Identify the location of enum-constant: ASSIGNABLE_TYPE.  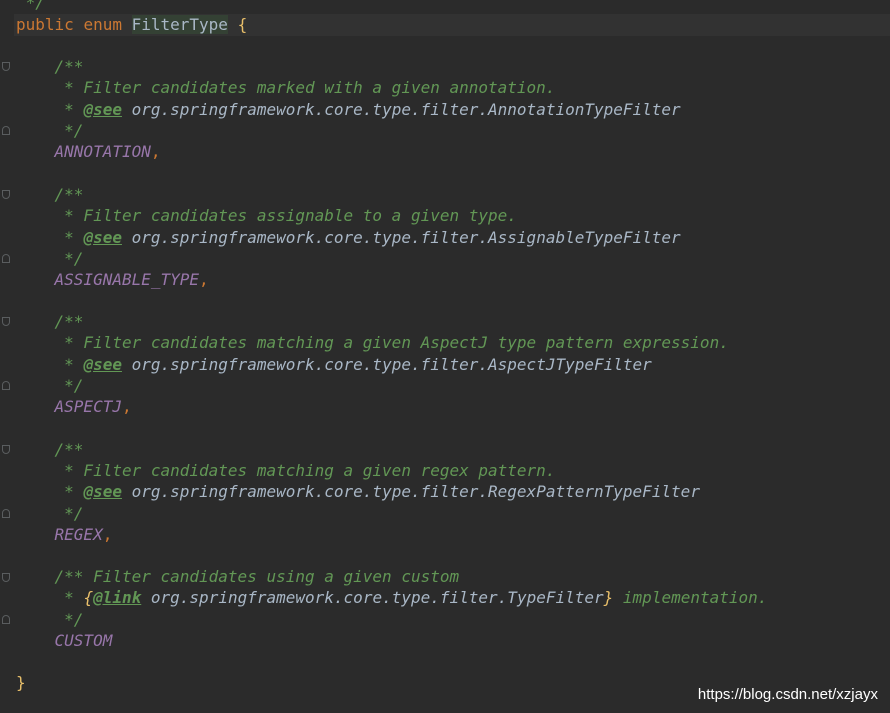
(127, 279).